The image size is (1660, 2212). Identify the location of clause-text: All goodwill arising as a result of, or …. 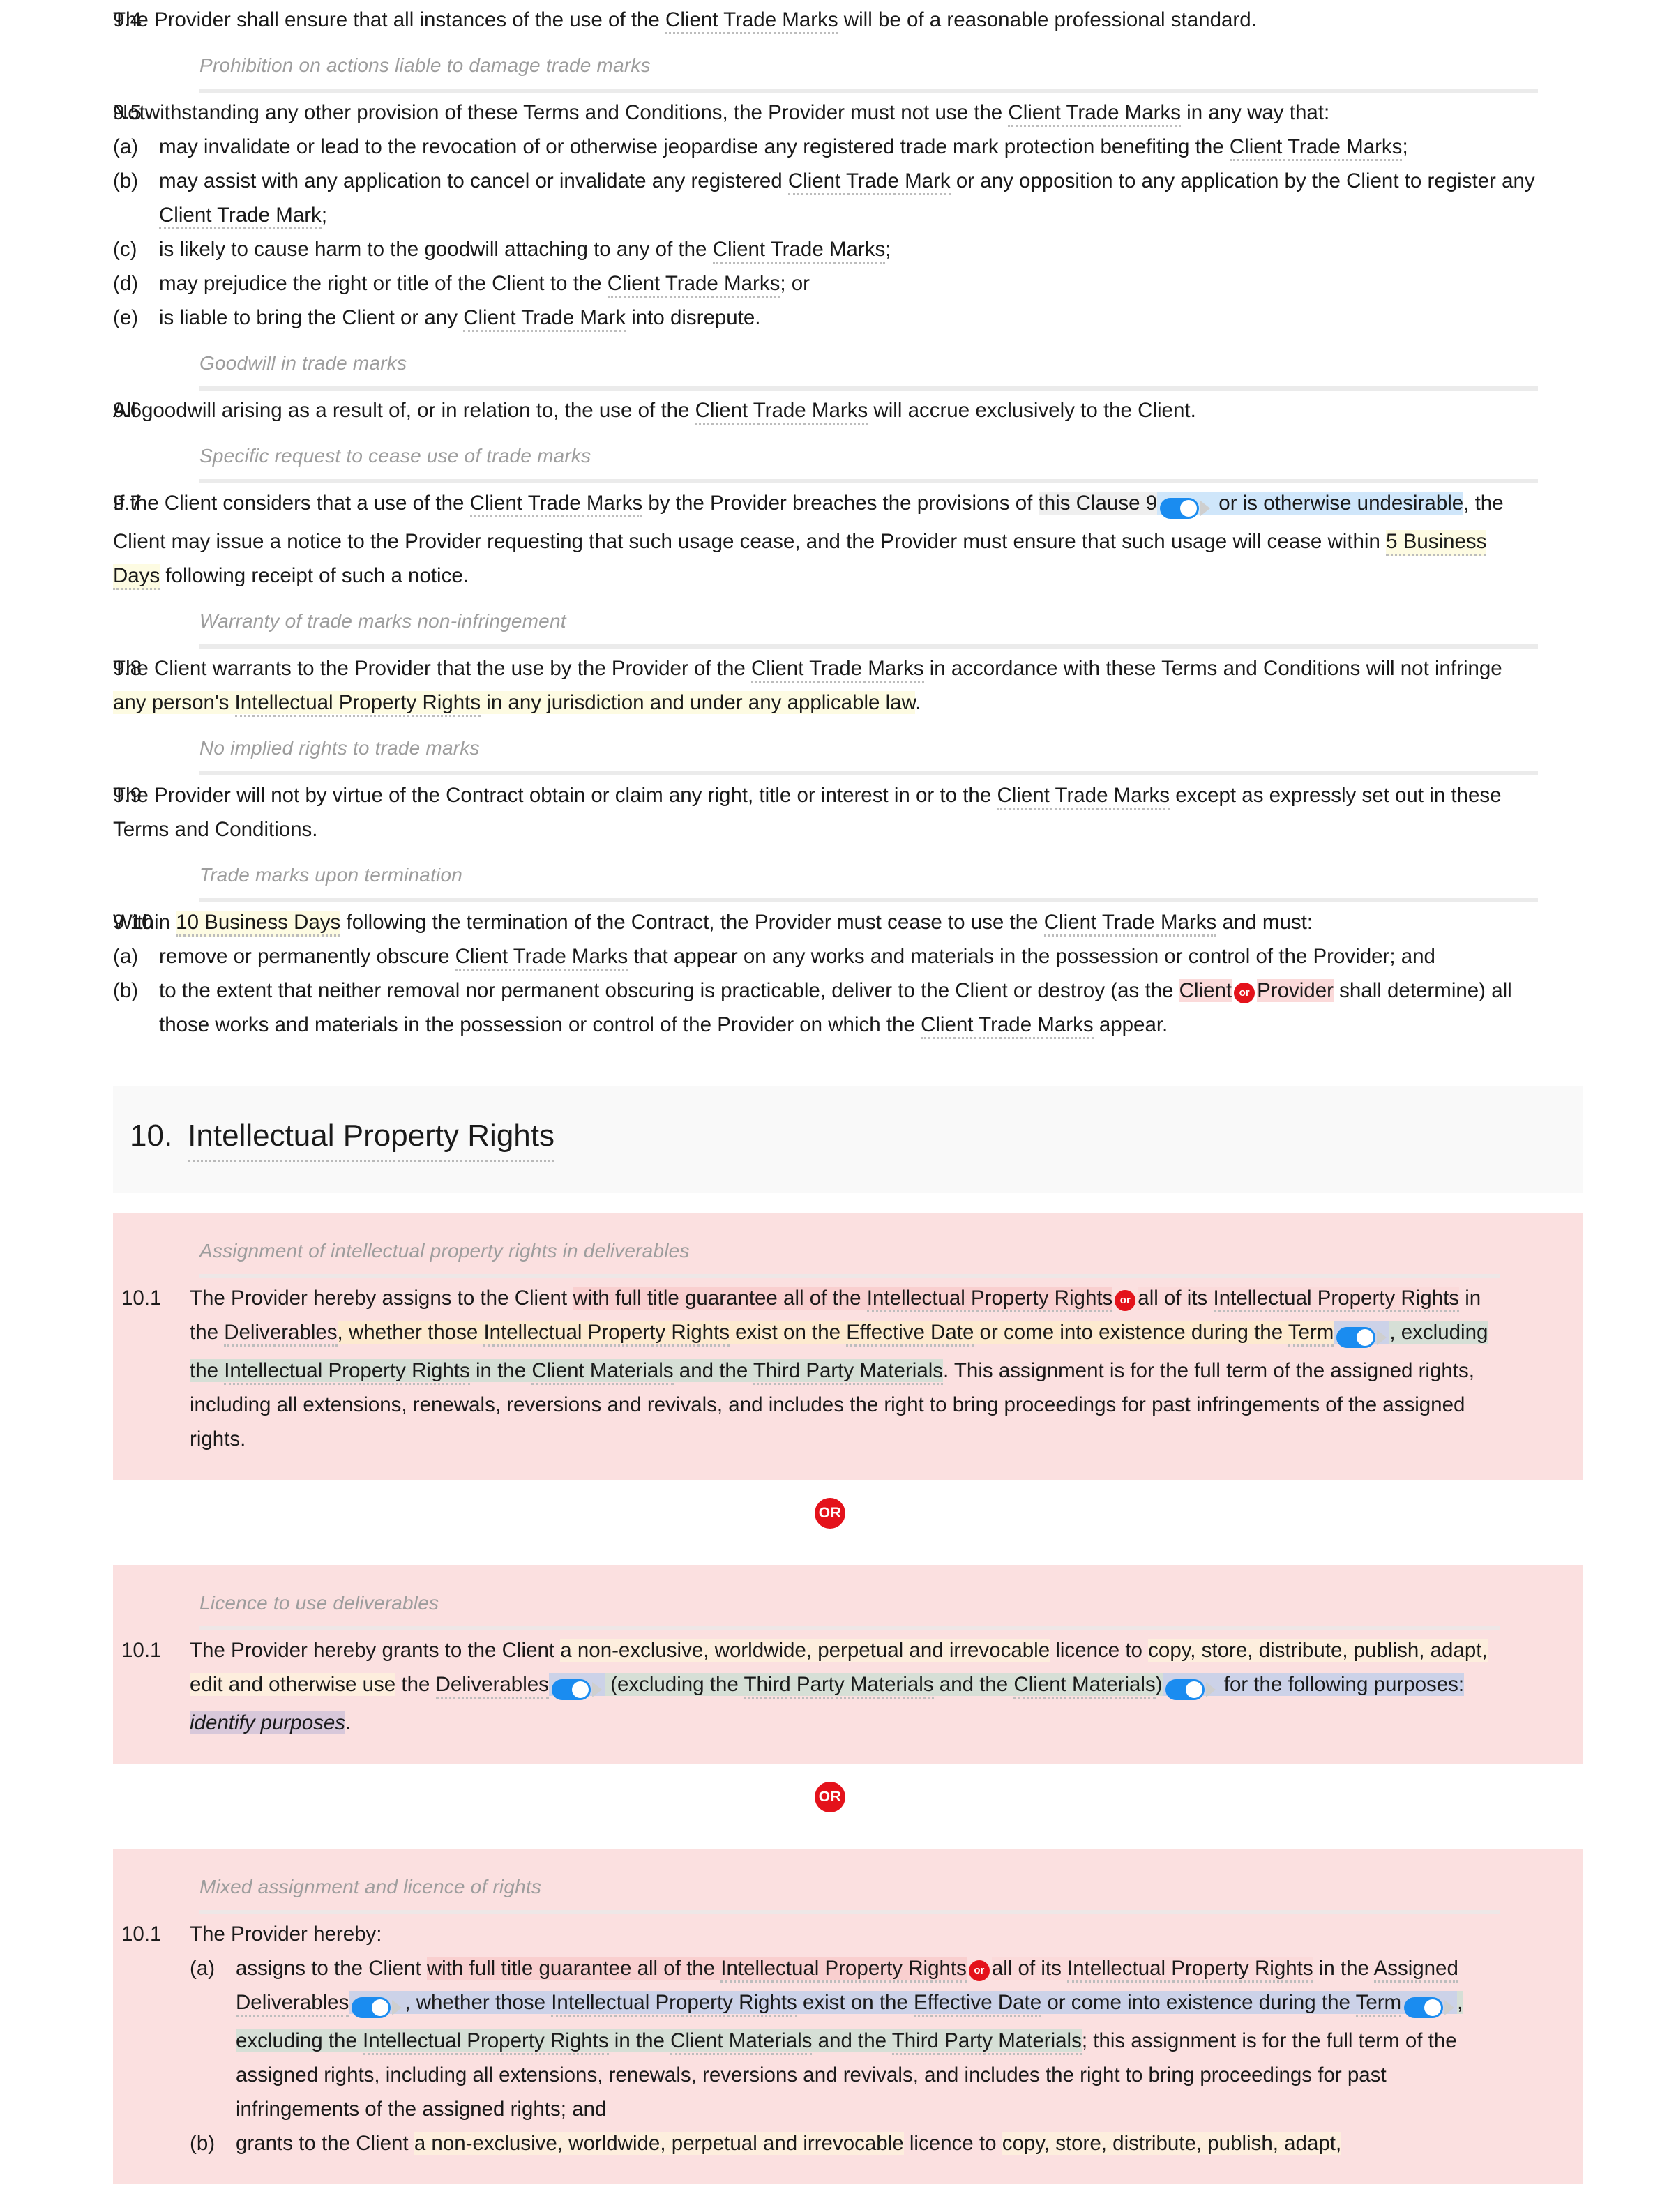
(886, 410).